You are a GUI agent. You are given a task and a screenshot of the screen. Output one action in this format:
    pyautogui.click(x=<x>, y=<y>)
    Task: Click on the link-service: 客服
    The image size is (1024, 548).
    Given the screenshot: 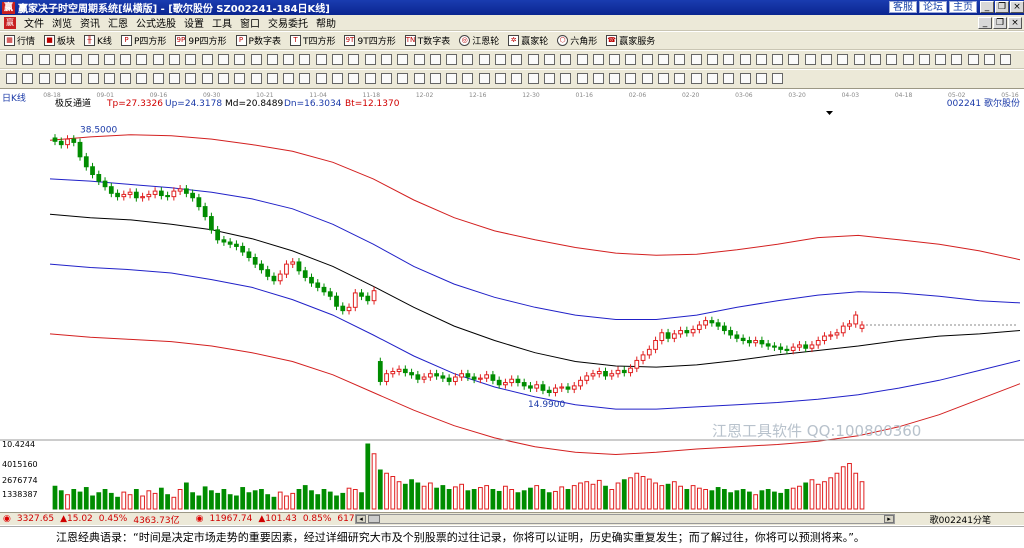 What is the action you would take?
    pyautogui.click(x=903, y=7)
    